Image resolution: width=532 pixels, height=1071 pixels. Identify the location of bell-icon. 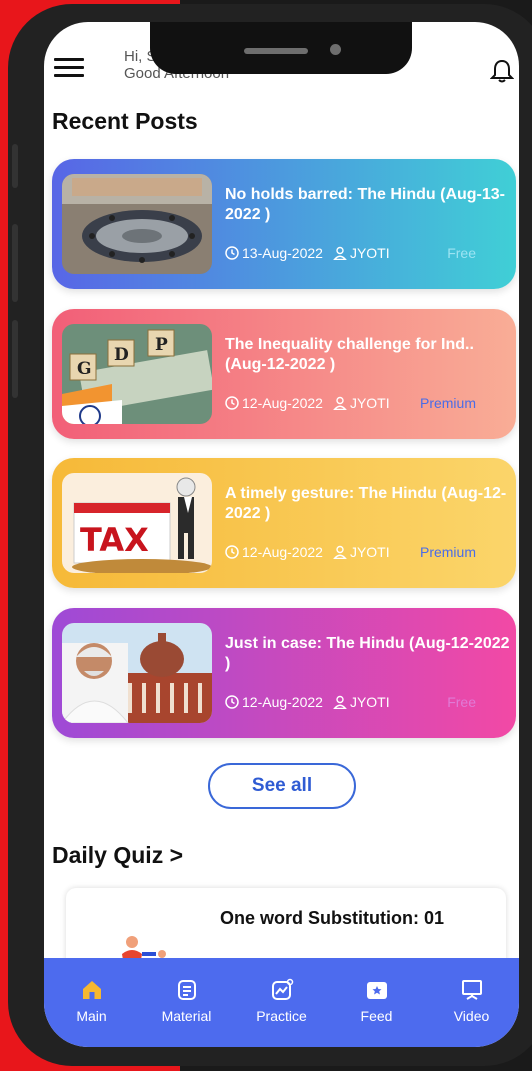
(502, 71).